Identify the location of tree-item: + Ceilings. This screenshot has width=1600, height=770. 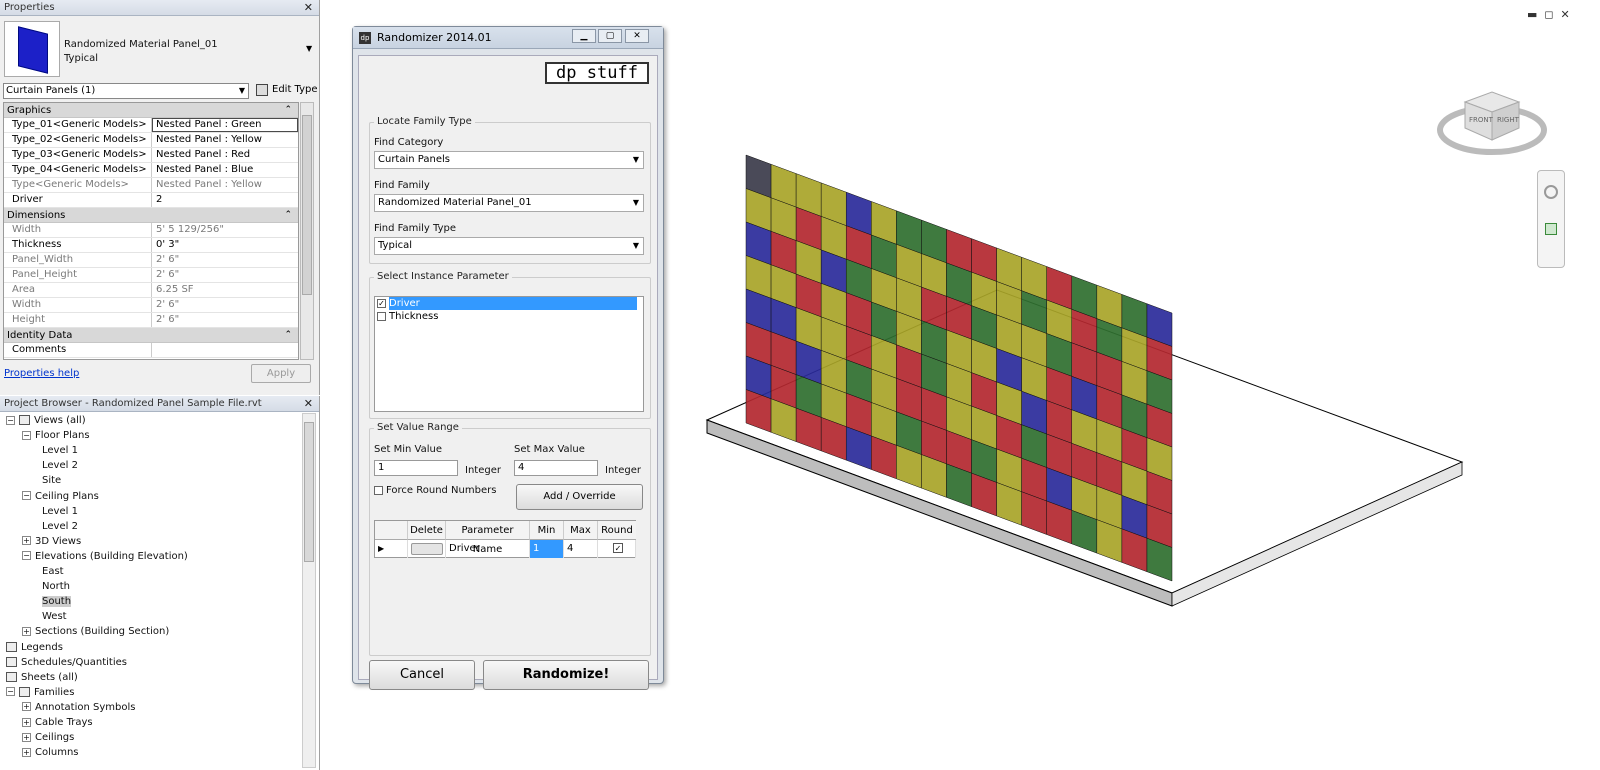
(48, 737).